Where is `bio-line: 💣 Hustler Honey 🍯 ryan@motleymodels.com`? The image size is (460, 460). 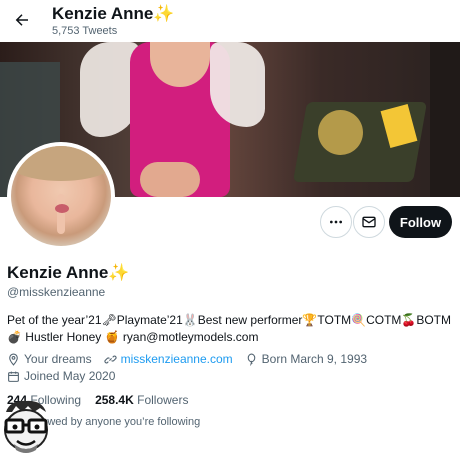
bio-line: 💣 Hustler Honey 🍯 ryan@motleymodels.com is located at coordinates (133, 337).